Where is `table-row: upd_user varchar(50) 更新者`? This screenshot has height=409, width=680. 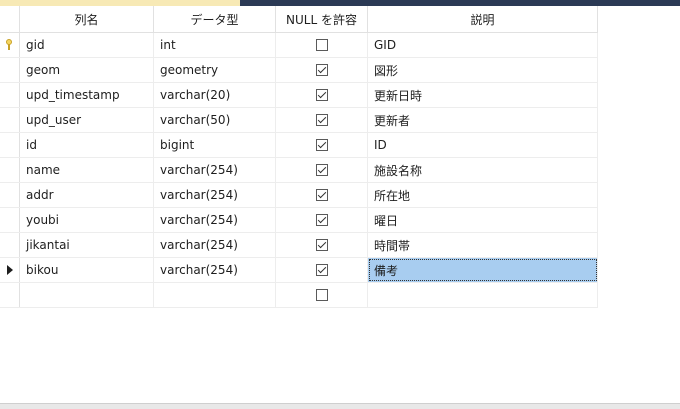 table-row: upd_user varchar(50) 更新者 is located at coordinates (299, 120).